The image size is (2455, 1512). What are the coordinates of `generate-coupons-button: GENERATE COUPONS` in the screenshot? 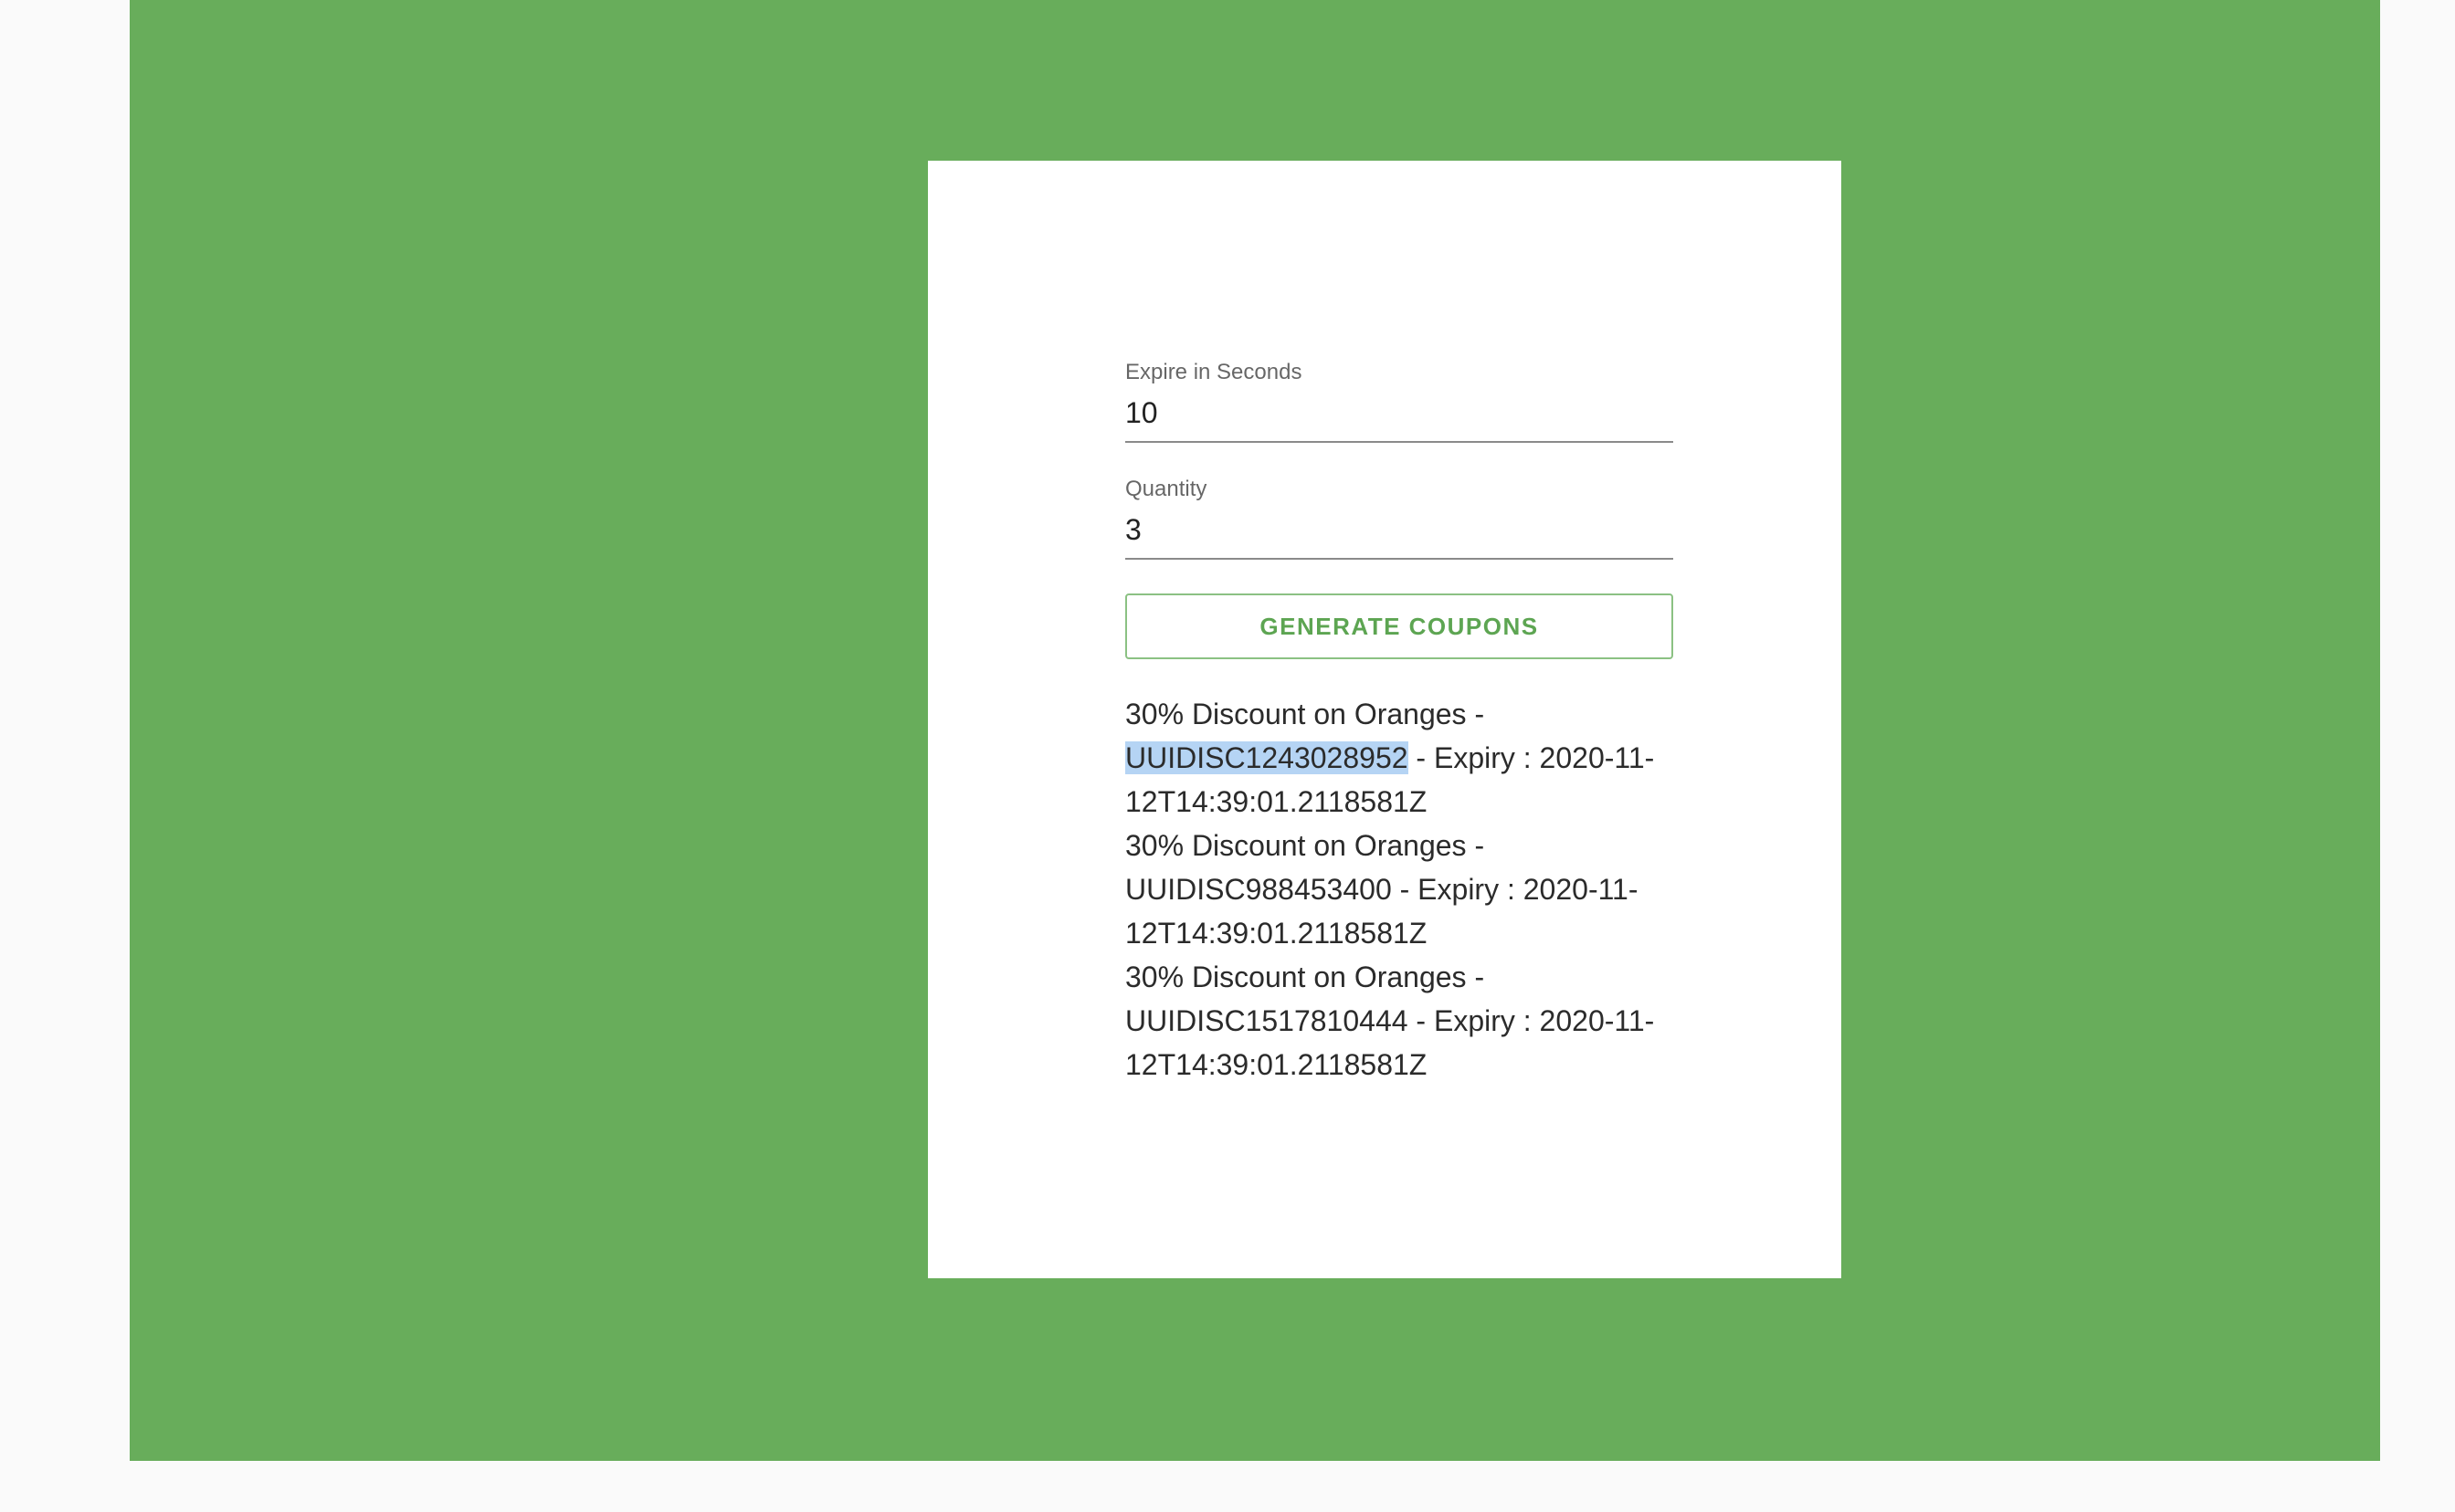 It's located at (1399, 626).